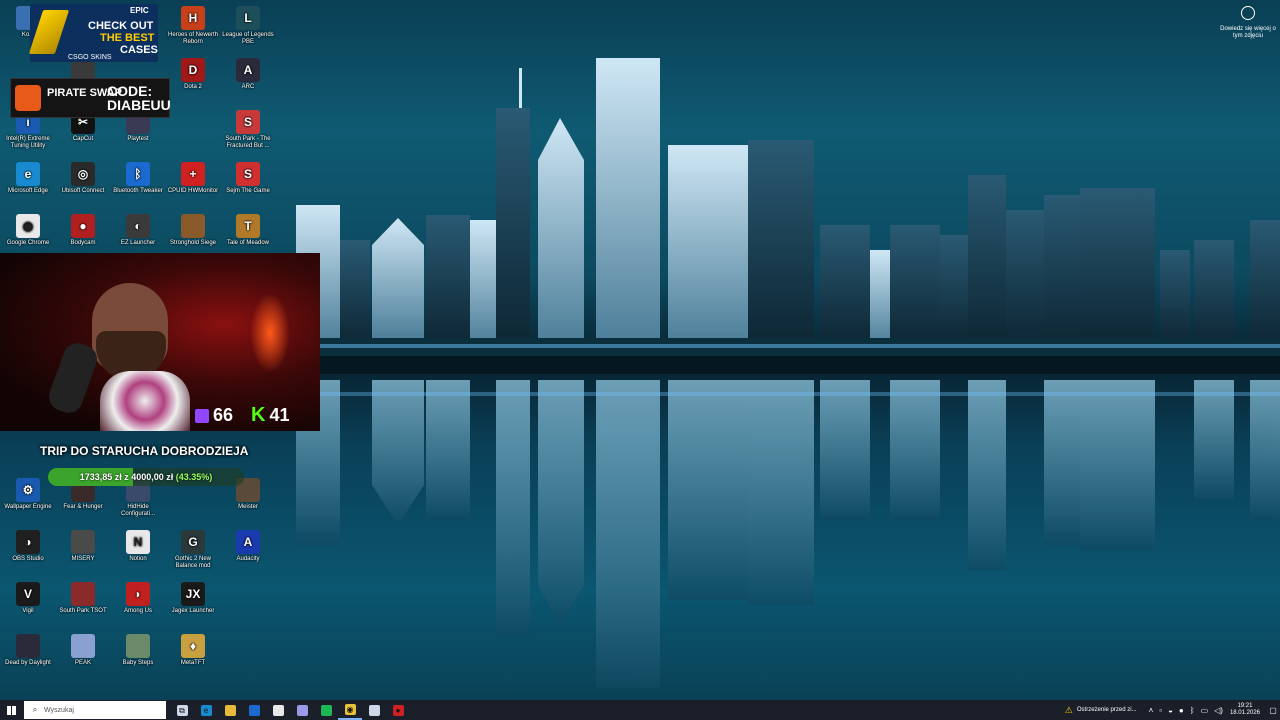 The width and height of the screenshot is (1280, 720). What do you see at coordinates (138, 174) in the screenshot?
I see `app-icon: ᛒ` at bounding box center [138, 174].